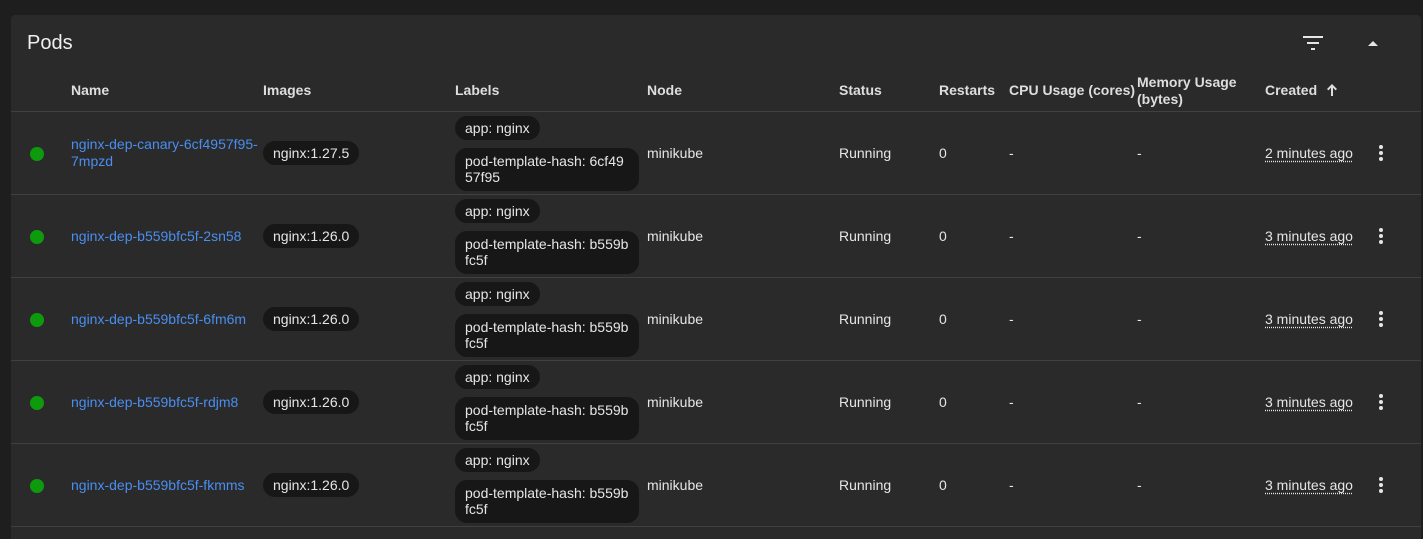 The height and width of the screenshot is (539, 1423). I want to click on sort-ascending-icon, so click(1332, 91).